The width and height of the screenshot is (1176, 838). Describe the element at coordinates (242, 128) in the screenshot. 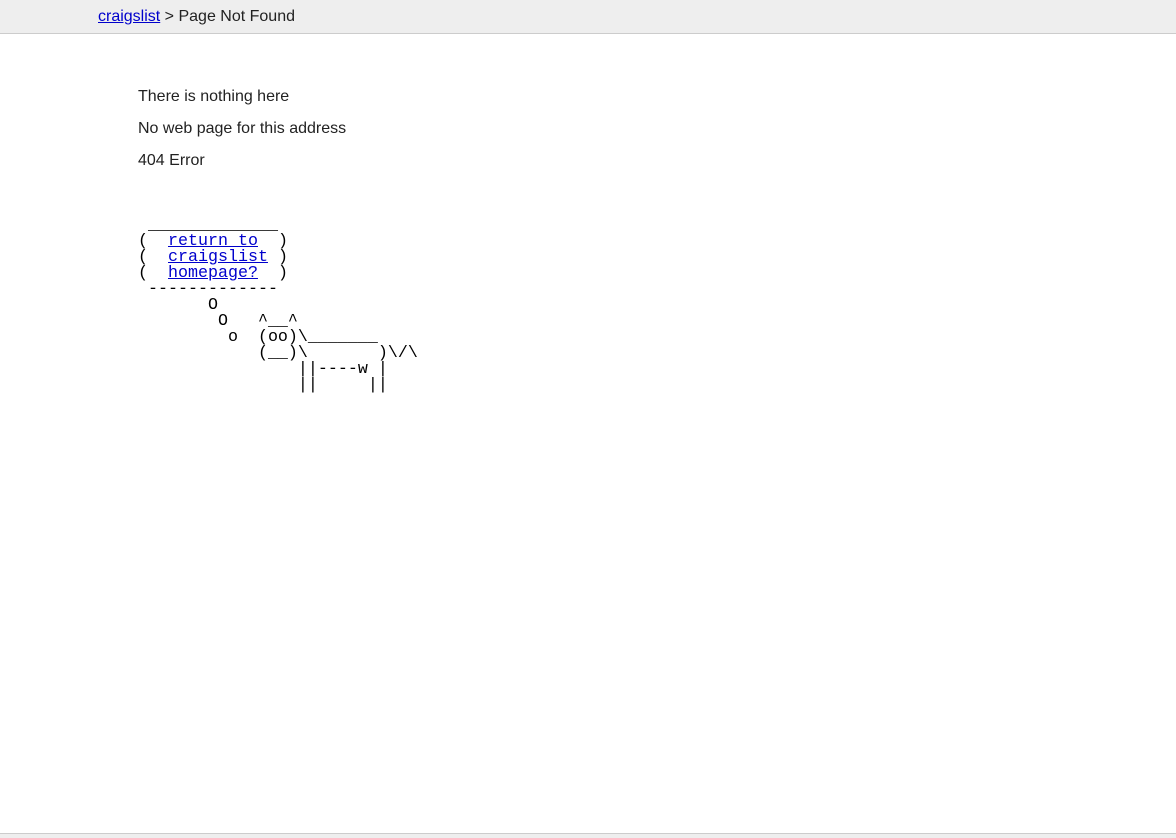

I see `no-web-page-message: No web page for this address` at that location.